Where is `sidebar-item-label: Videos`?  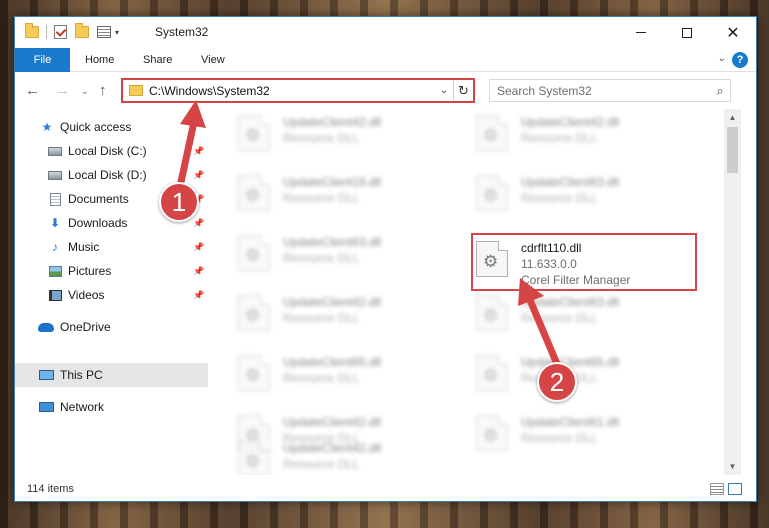 sidebar-item-label: Videos is located at coordinates (86, 295).